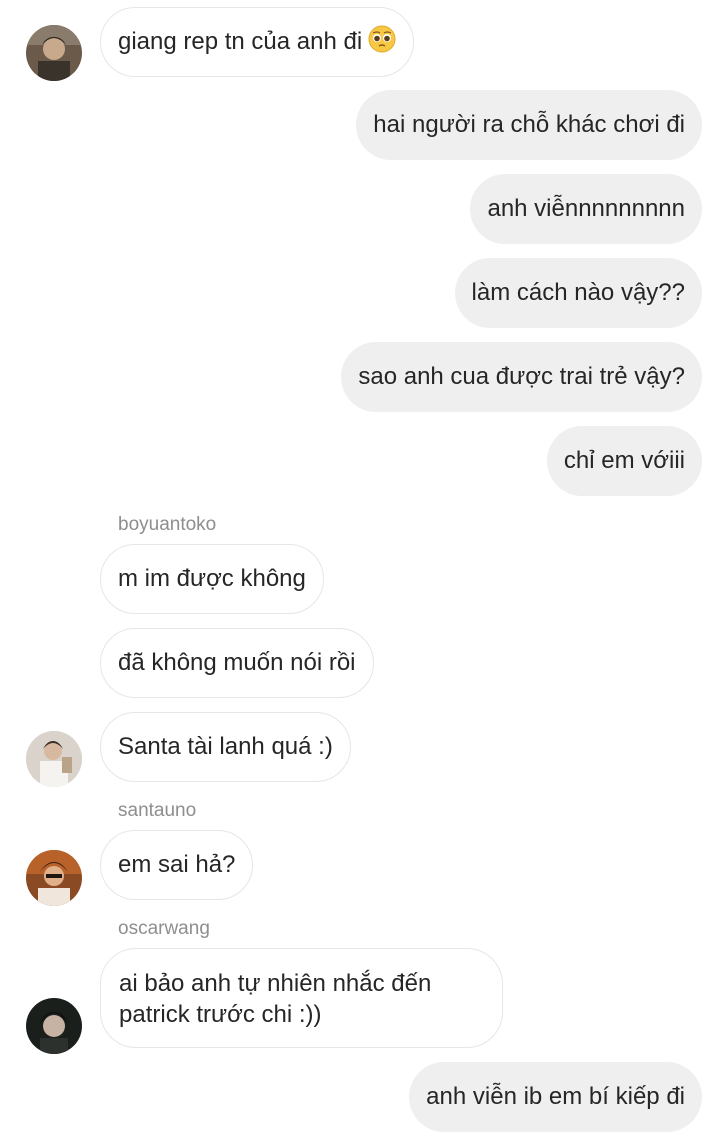  I want to click on message-text: chỉ em vớiii, so click(624, 460).